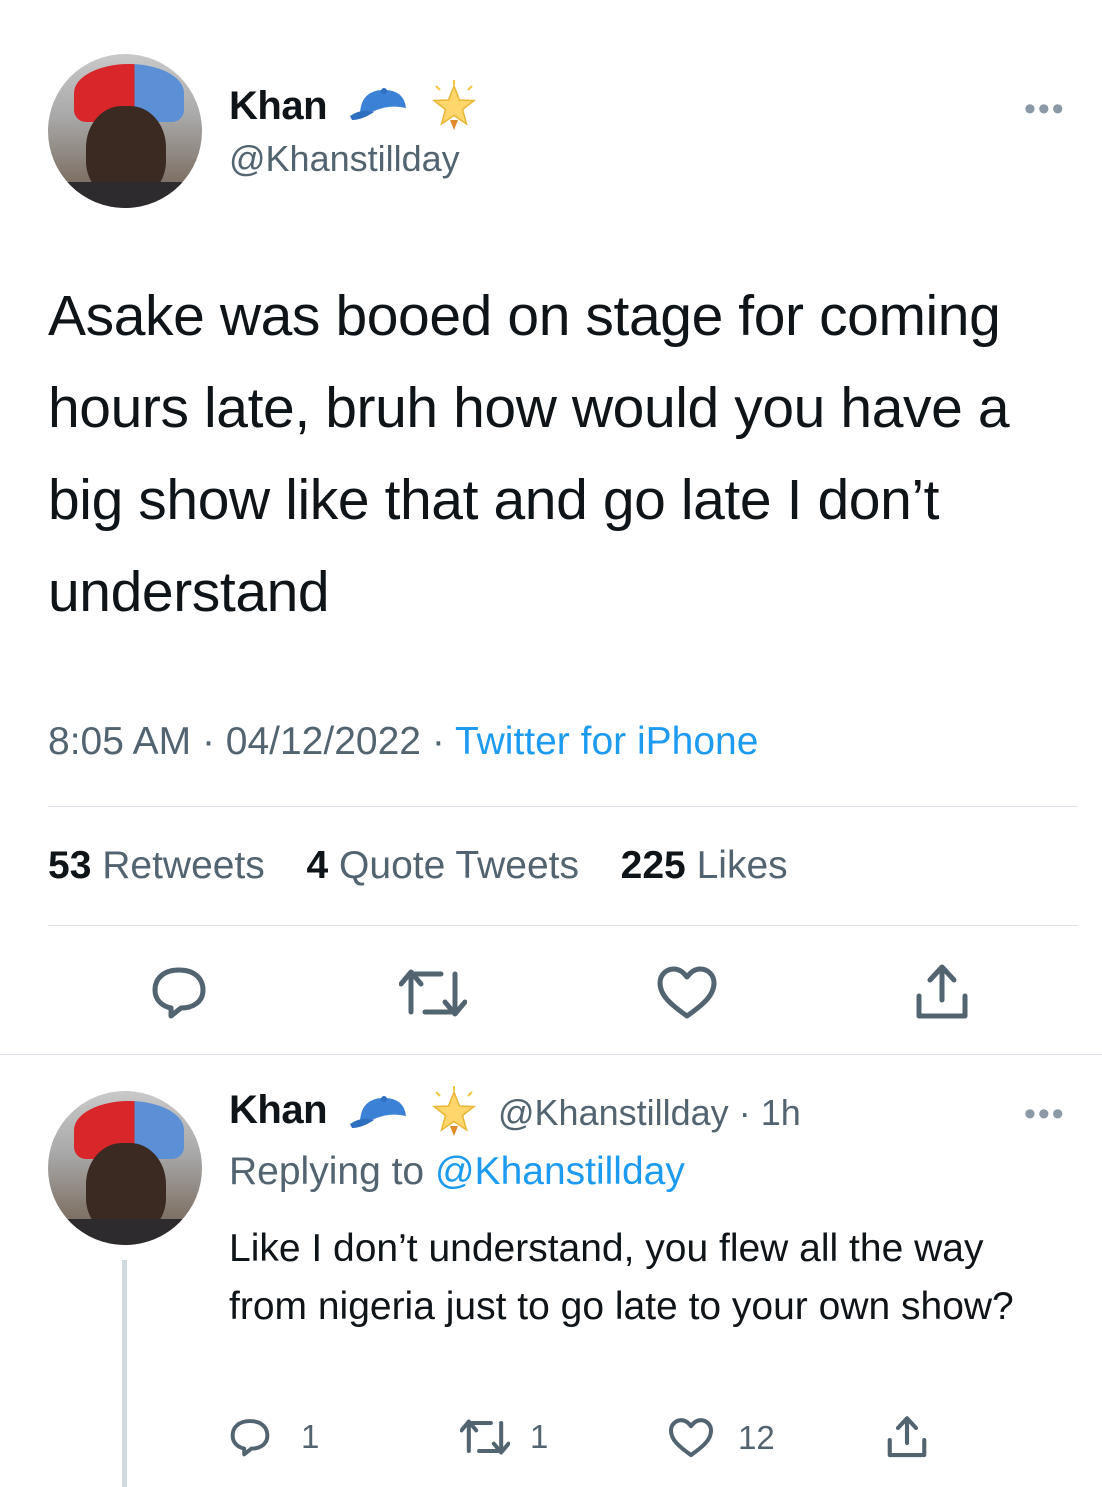 Image resolution: width=1102 pixels, height=1487 pixels. I want to click on tweet-date: 04/12/2022, so click(323, 741).